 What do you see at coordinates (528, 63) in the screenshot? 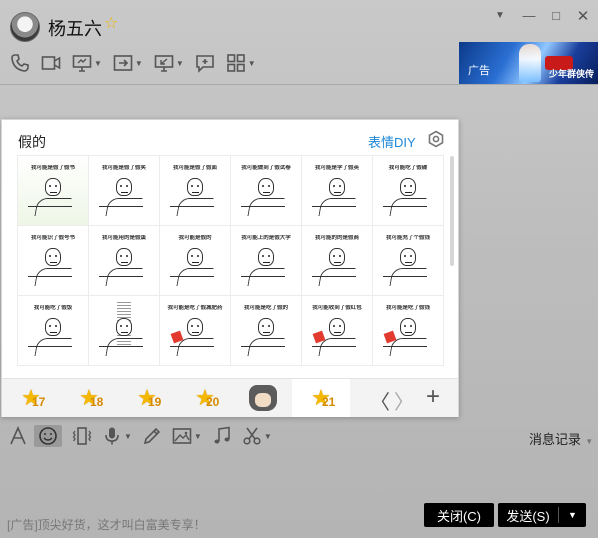
I see `ad-banner: 广告 少年群侠传` at bounding box center [528, 63].